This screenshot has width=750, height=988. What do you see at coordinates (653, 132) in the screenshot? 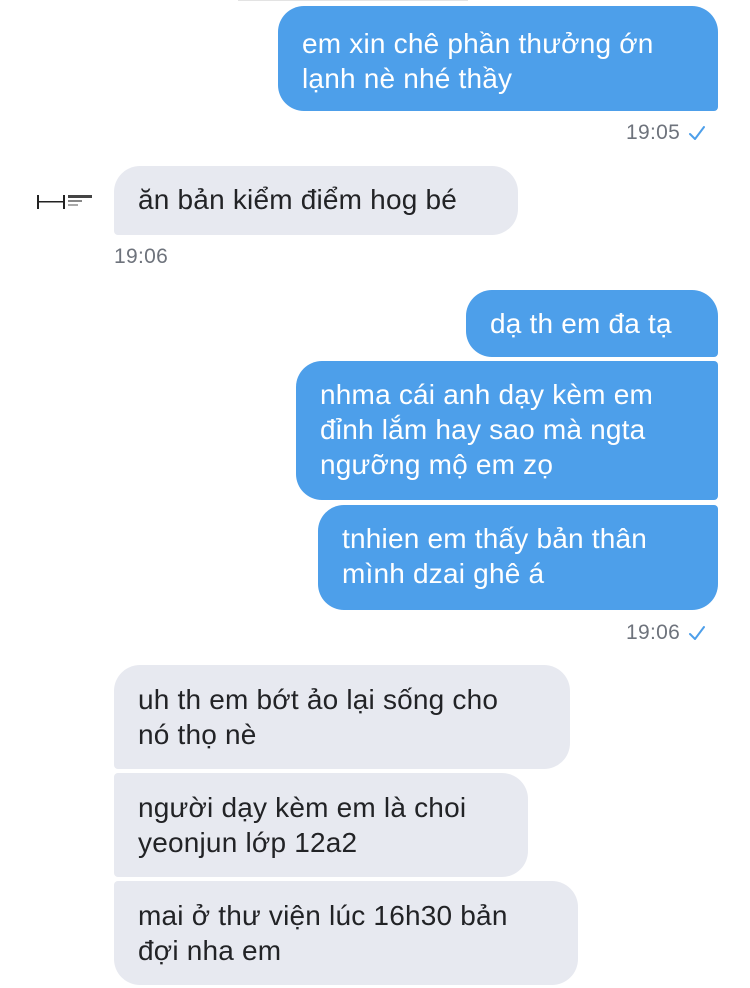
I see `timestamp-text: 19:05` at bounding box center [653, 132].